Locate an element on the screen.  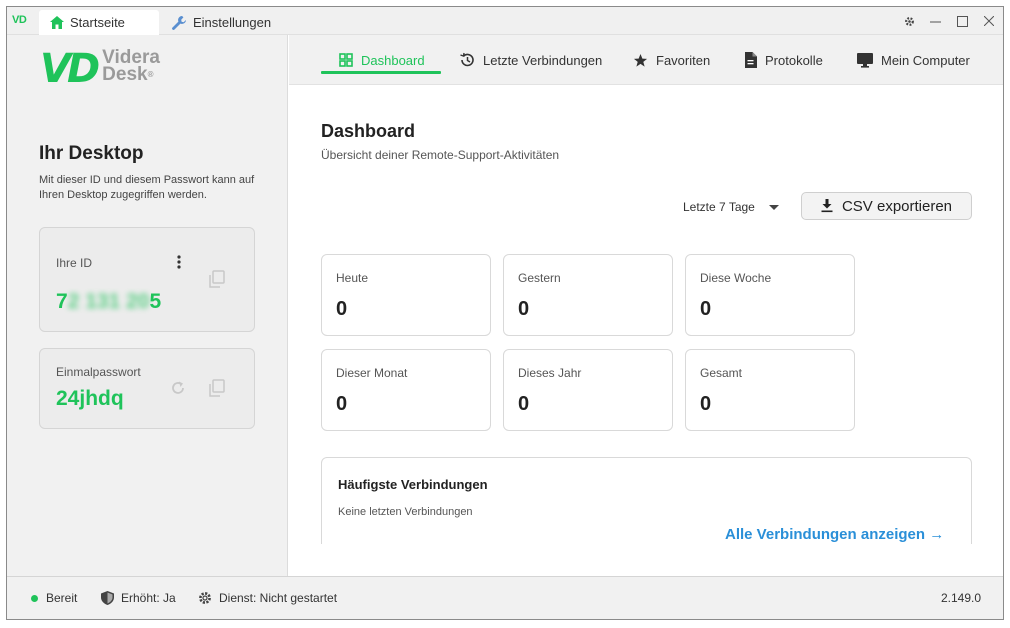
status-service-text: Dienst: Nicht gestartet is located at coordinates (278, 598).